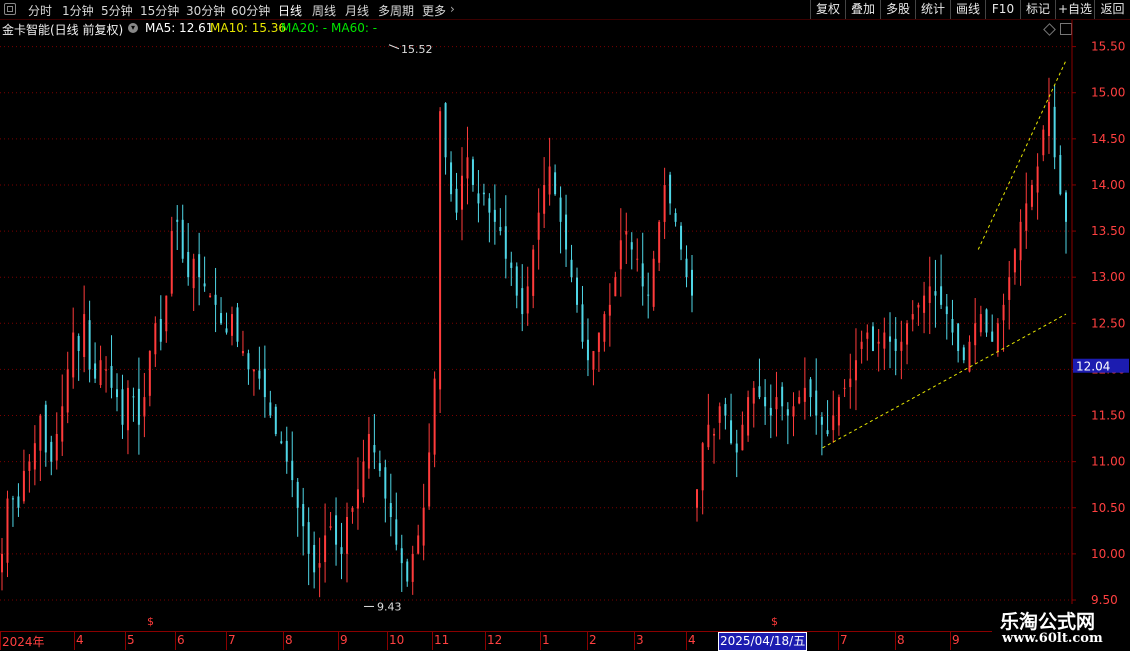  Describe the element at coordinates (78, 10) in the screenshot. I see `tab-1min: 1分钟` at that location.